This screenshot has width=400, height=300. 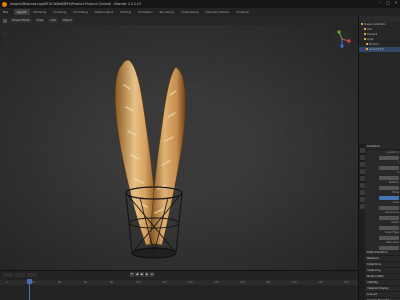 What do you see at coordinates (147, 274) in the screenshot?
I see `step-forward-icon: ▶` at bounding box center [147, 274].